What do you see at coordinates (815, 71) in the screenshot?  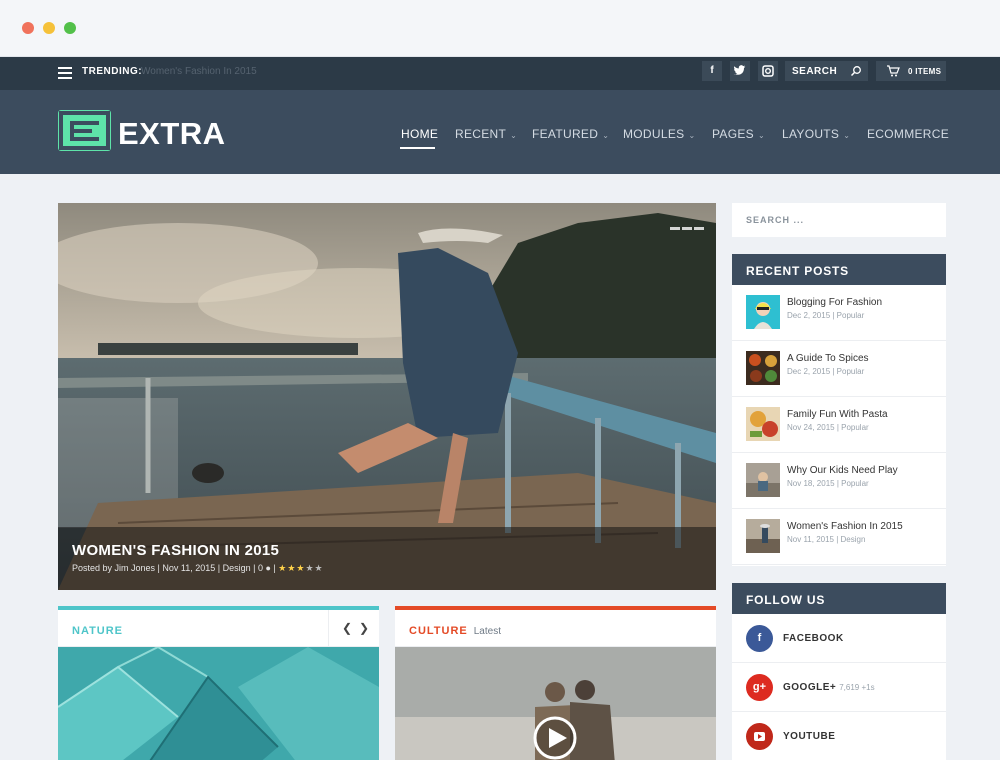 I see `search-label: SEARCH` at bounding box center [815, 71].